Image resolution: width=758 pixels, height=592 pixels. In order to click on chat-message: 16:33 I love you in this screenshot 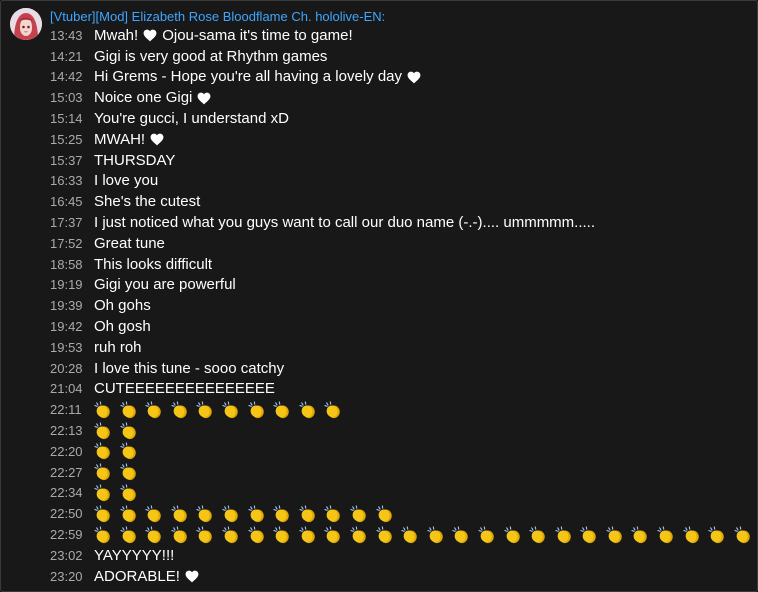, I will do `click(403, 181)`.